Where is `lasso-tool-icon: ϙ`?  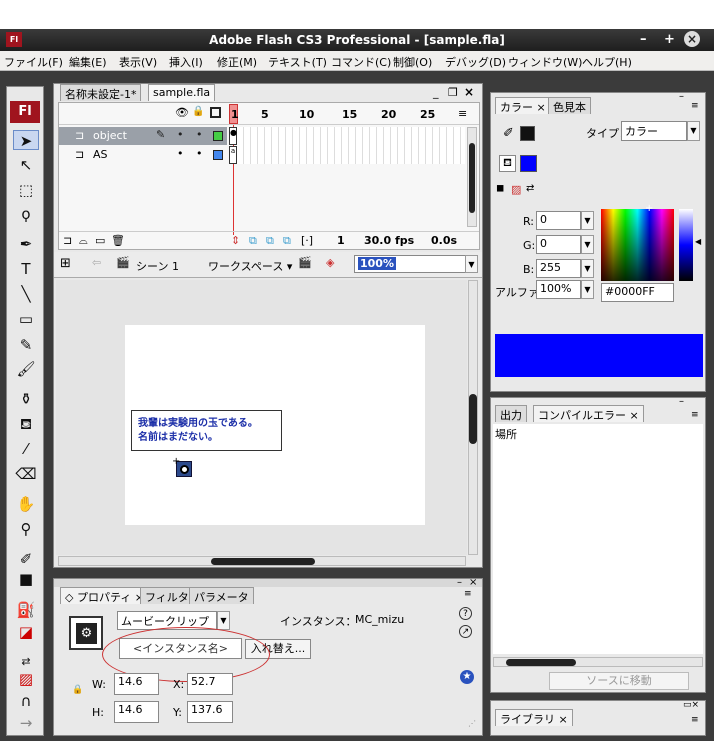 lasso-tool-icon: ϙ is located at coordinates (26, 214).